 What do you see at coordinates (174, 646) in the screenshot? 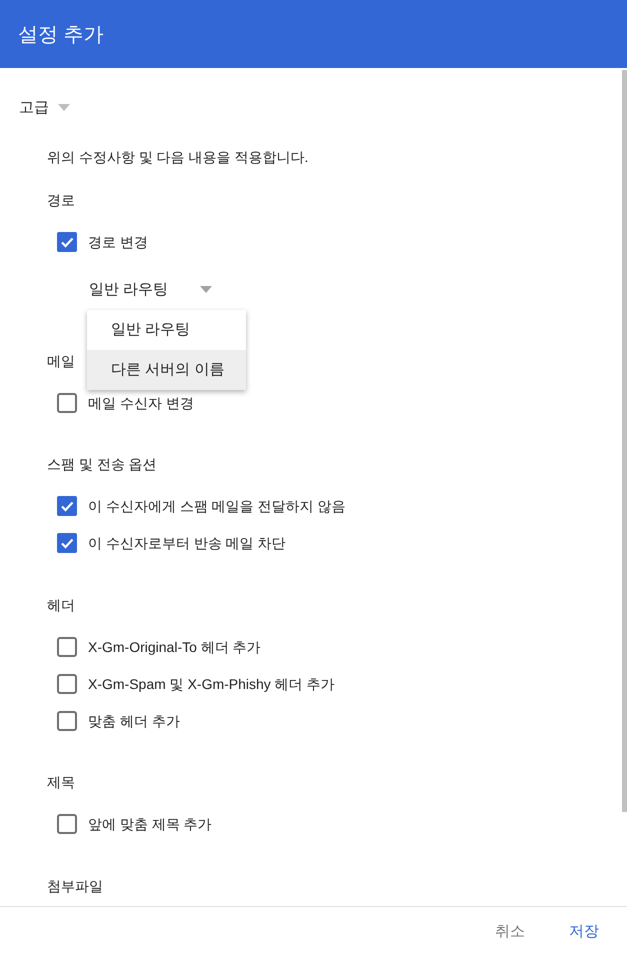
I see `checkbox-label: X-Gm-Original-To 헤더 추가` at bounding box center [174, 646].